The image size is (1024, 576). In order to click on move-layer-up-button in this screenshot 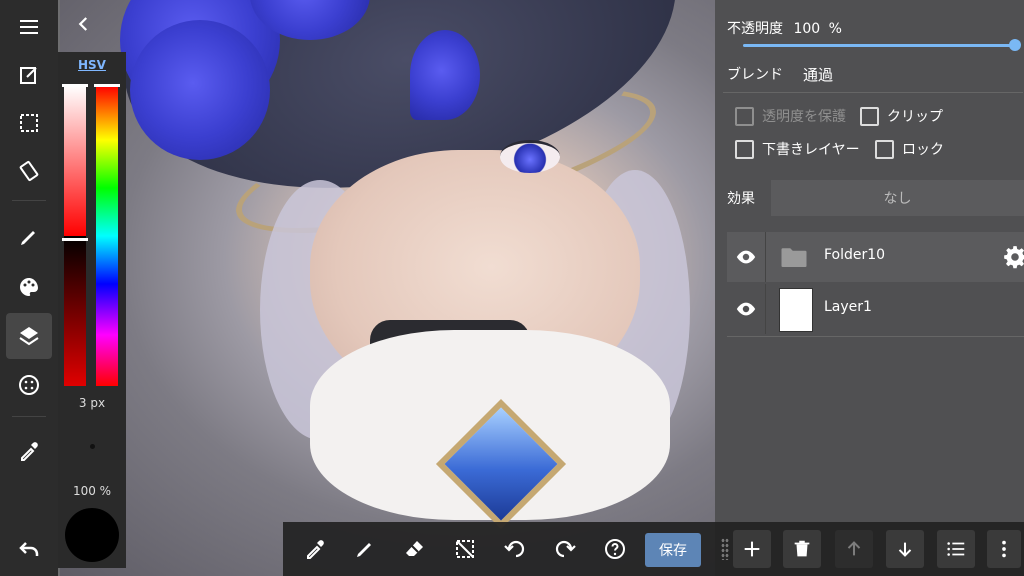, I will do `click(854, 549)`.